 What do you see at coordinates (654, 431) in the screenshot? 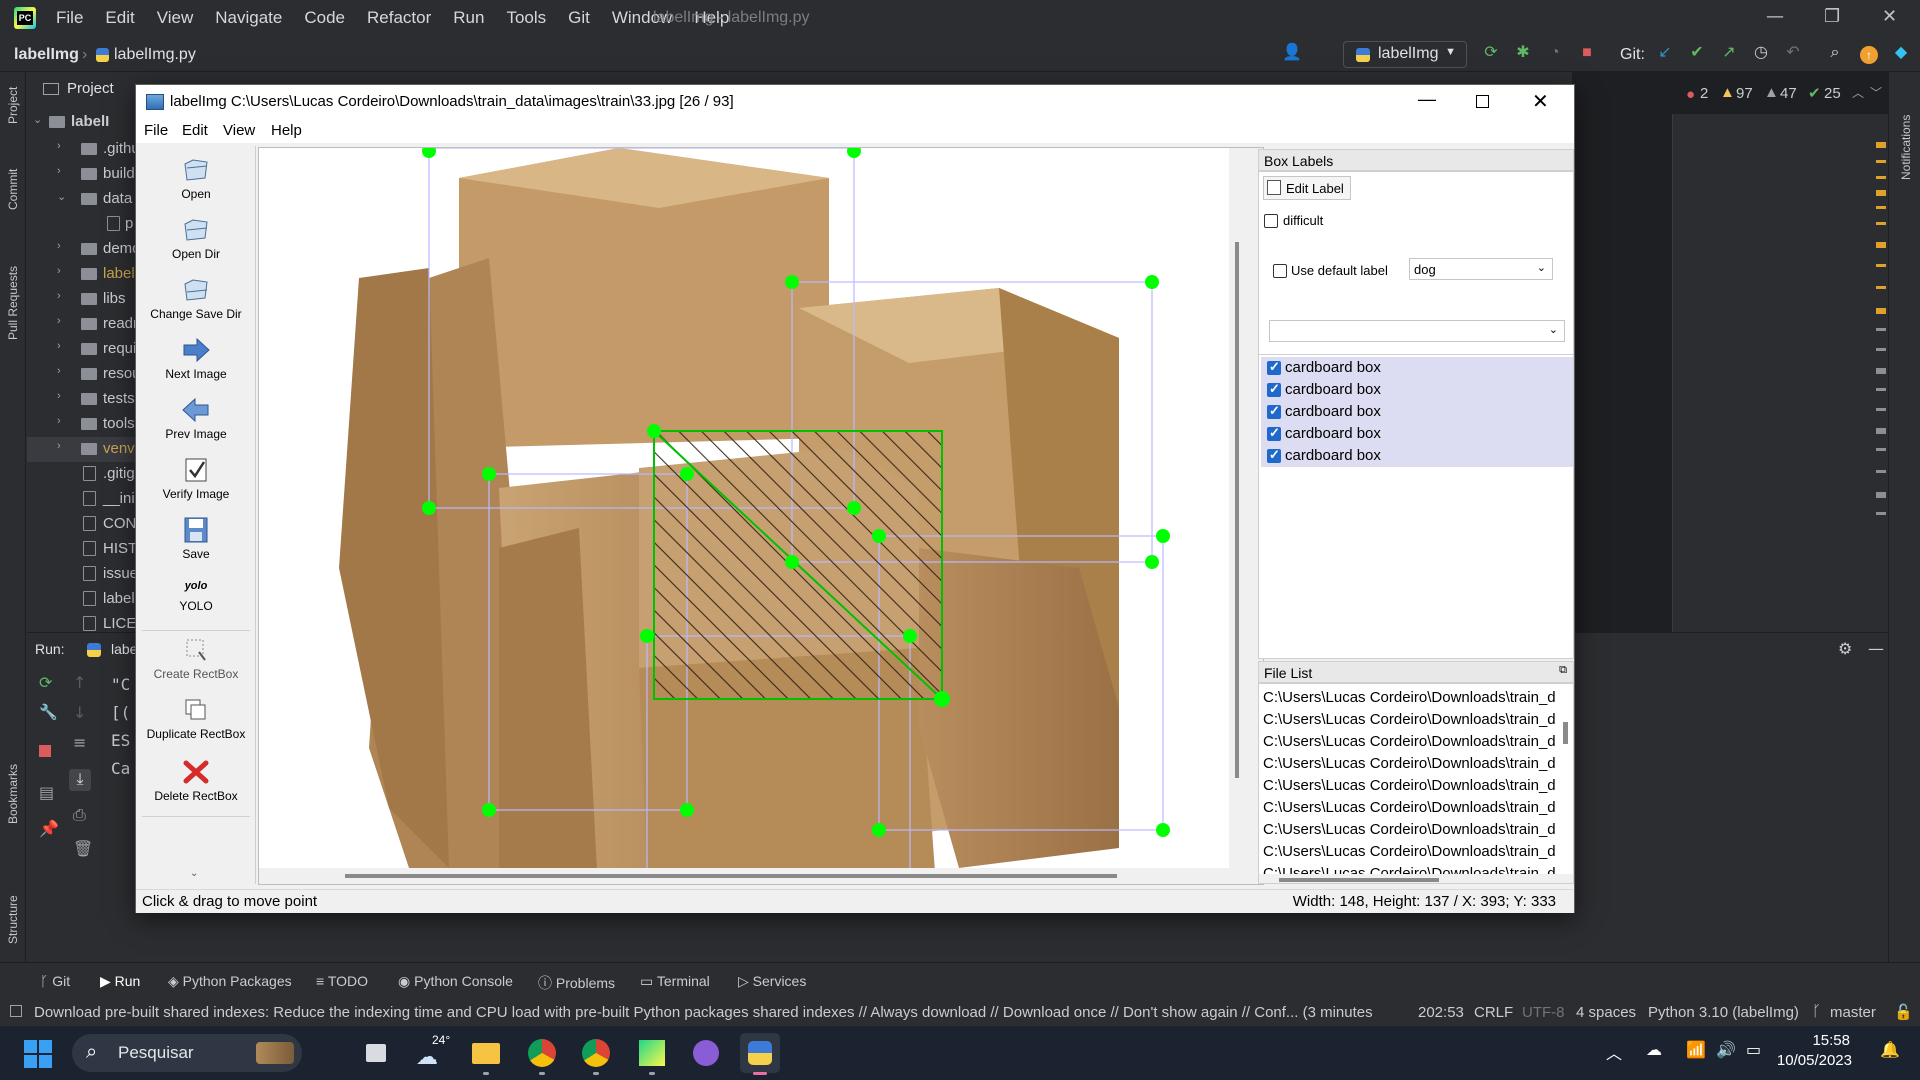
I see `selected-vertex-handle` at bounding box center [654, 431].